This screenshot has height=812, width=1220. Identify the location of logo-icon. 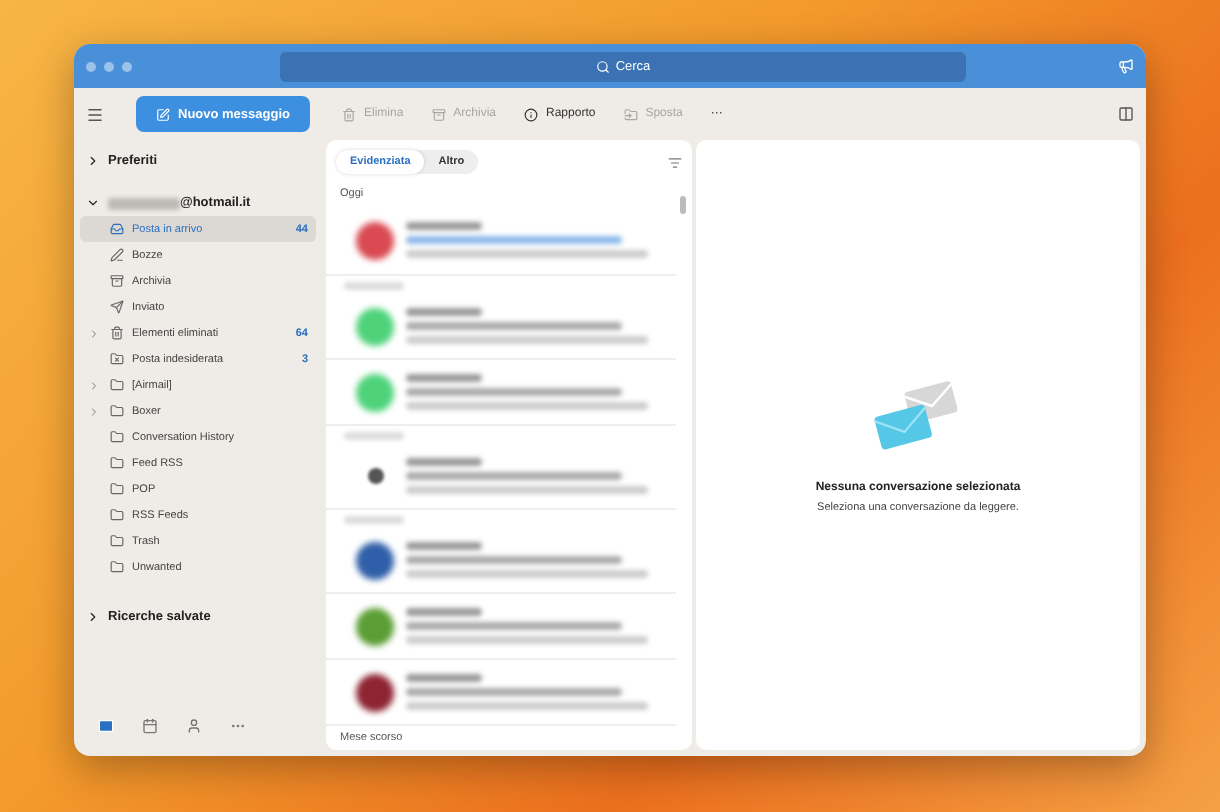
(375, 476).